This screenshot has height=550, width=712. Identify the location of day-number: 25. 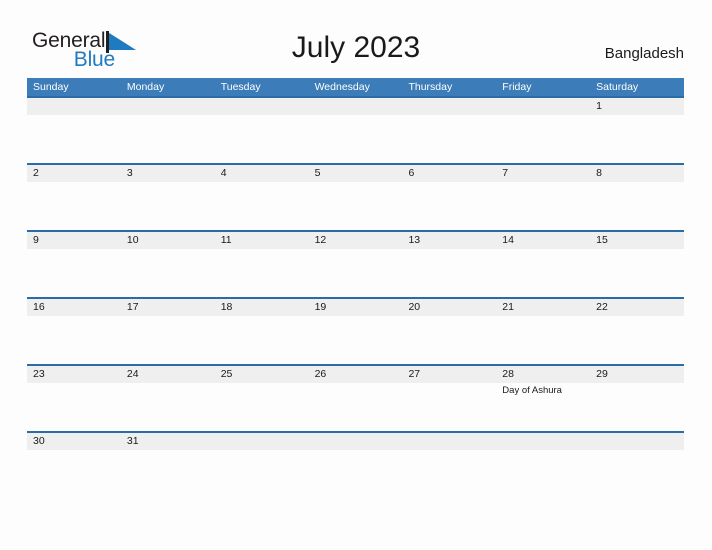
(262, 374).